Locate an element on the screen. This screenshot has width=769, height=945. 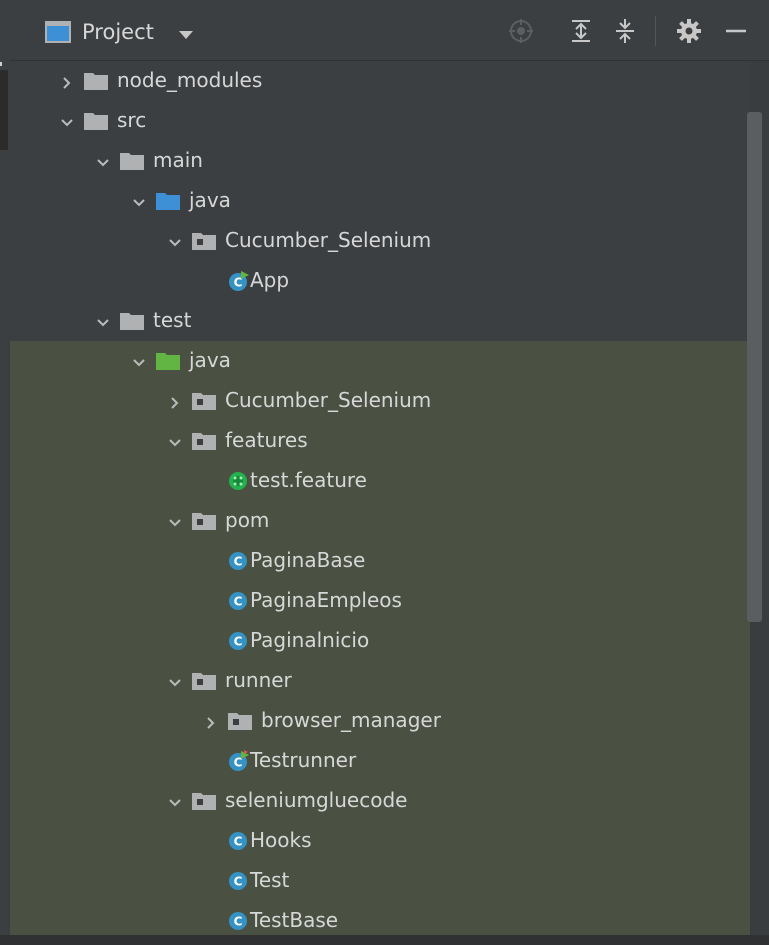
source-folder-icon is located at coordinates (168, 201).